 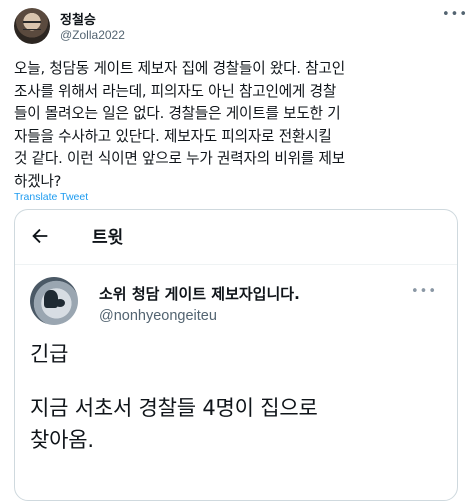 I want to click on quoted-card-header: 트윗, so click(x=236, y=237).